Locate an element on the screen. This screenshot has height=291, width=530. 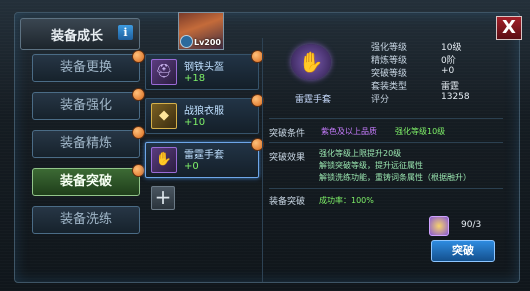
effect-label: 突破效果 is located at coordinates (287, 158).